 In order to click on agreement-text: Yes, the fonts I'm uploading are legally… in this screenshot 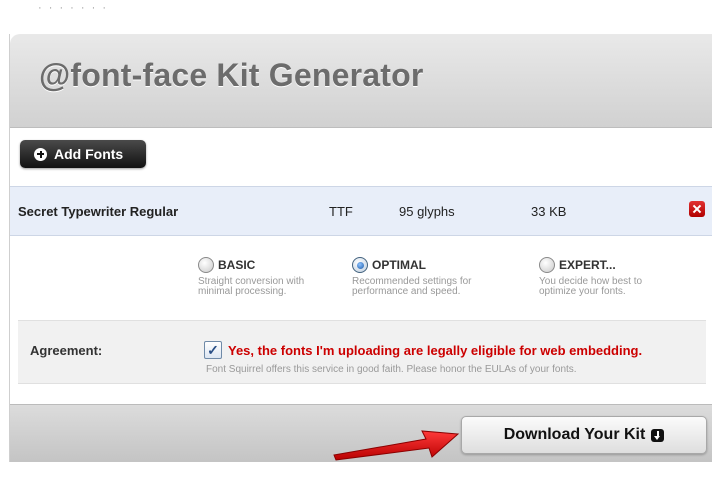, I will do `click(435, 350)`.